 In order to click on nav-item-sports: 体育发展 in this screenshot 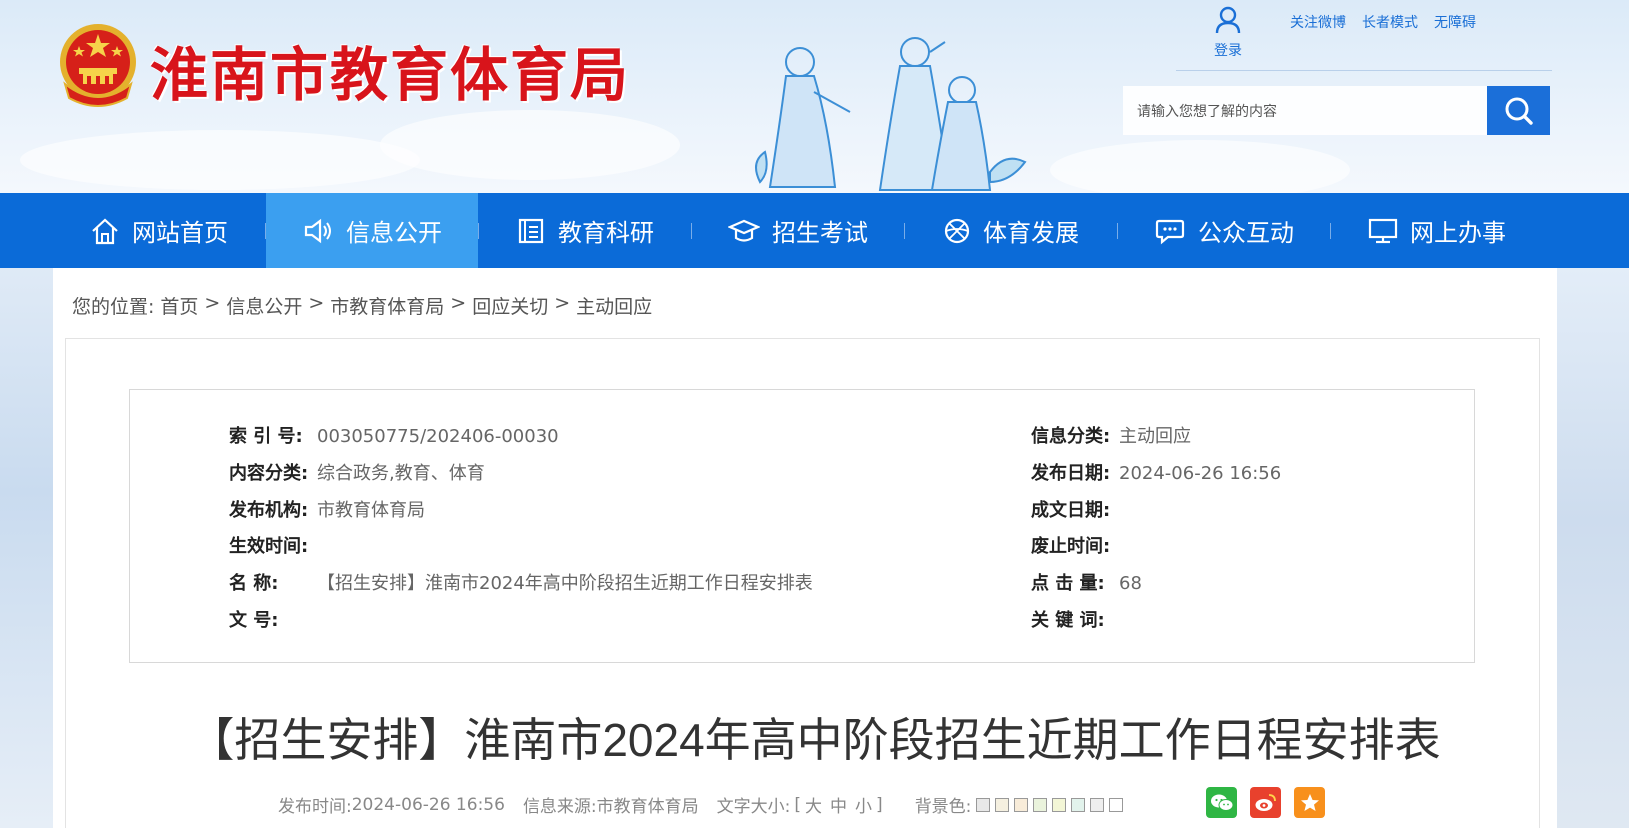, I will do `click(1011, 230)`.